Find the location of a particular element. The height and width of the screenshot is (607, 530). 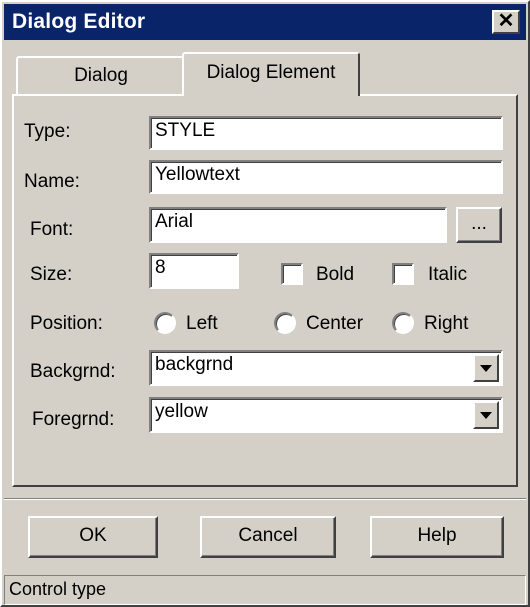

cancel-button: Cancel is located at coordinates (268, 537).